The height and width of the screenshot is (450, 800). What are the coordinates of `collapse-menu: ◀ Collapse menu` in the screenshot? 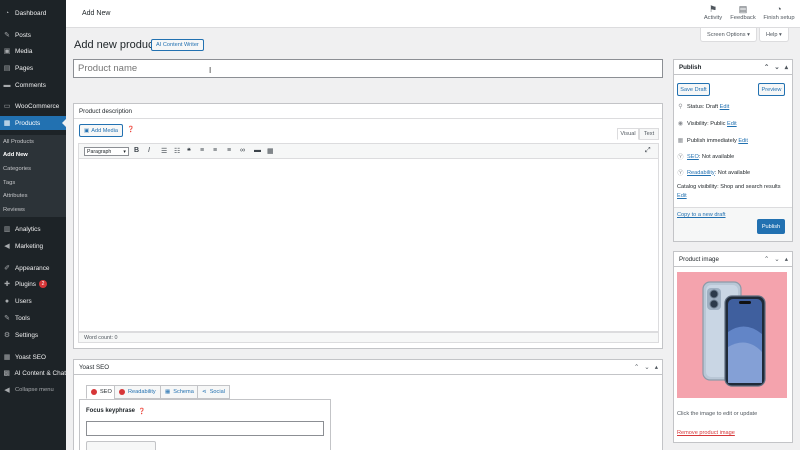 It's located at (33, 390).